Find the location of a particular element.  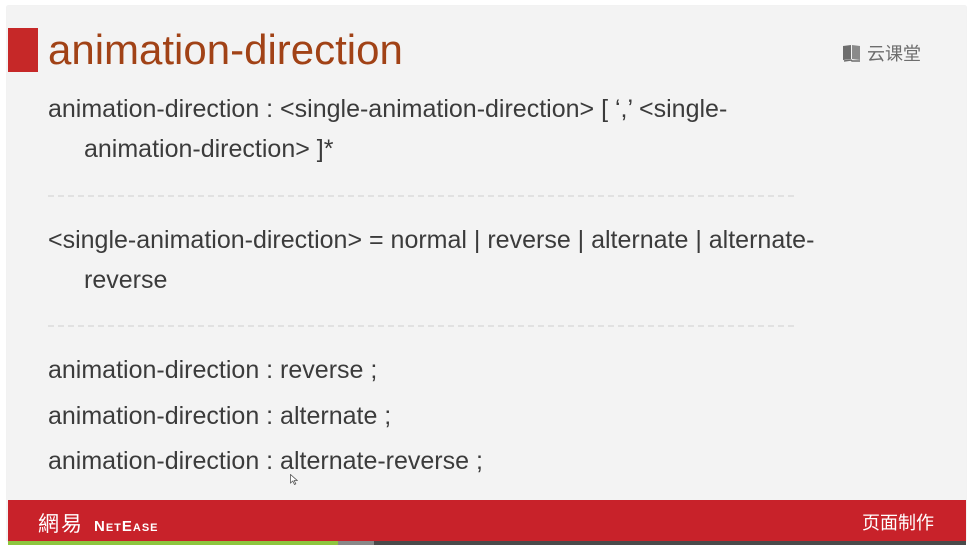

netease-logo: 網易 NetEase is located at coordinates (98, 523).